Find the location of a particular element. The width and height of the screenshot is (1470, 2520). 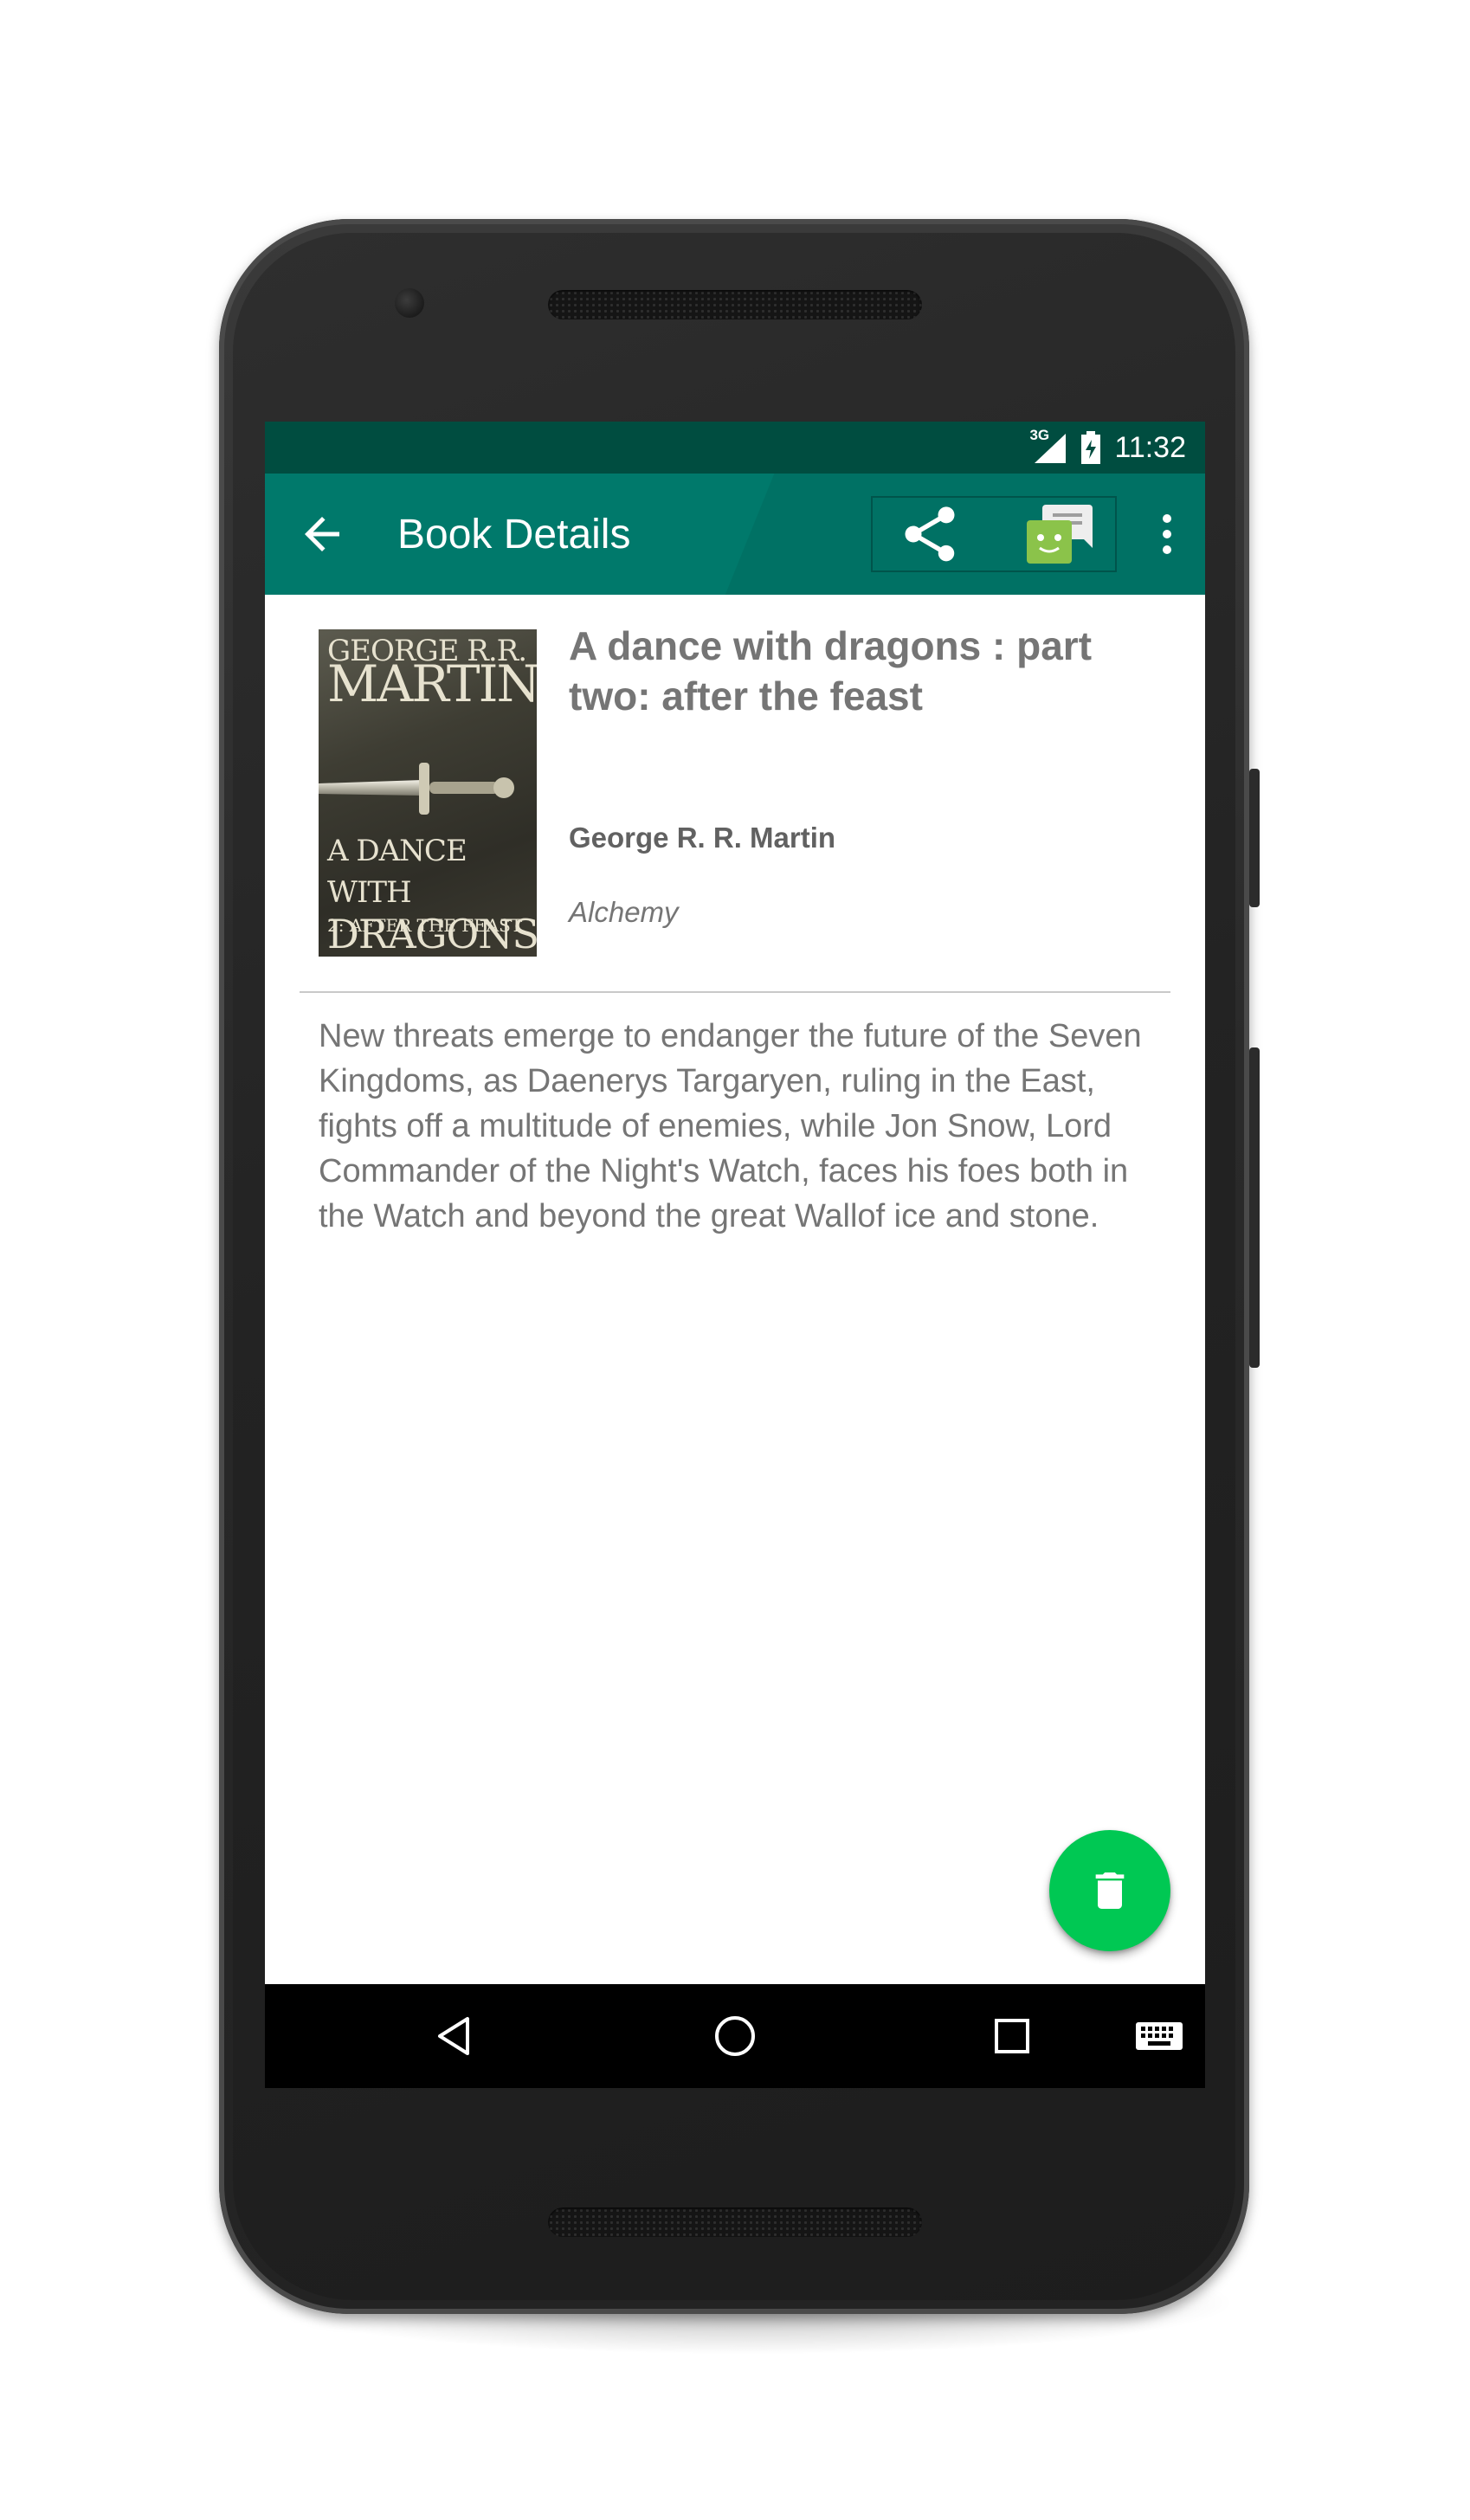

delete-icon is located at coordinates (1110, 1890).